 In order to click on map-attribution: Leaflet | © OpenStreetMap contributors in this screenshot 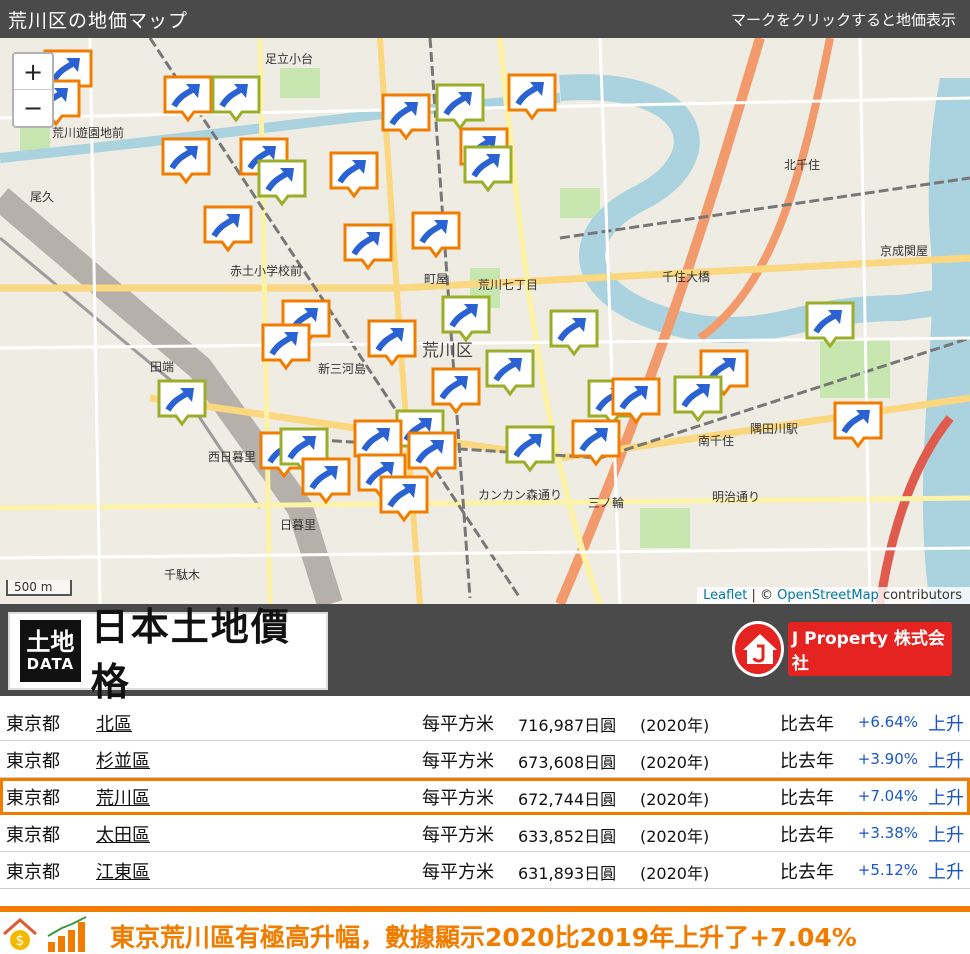, I will do `click(833, 595)`.